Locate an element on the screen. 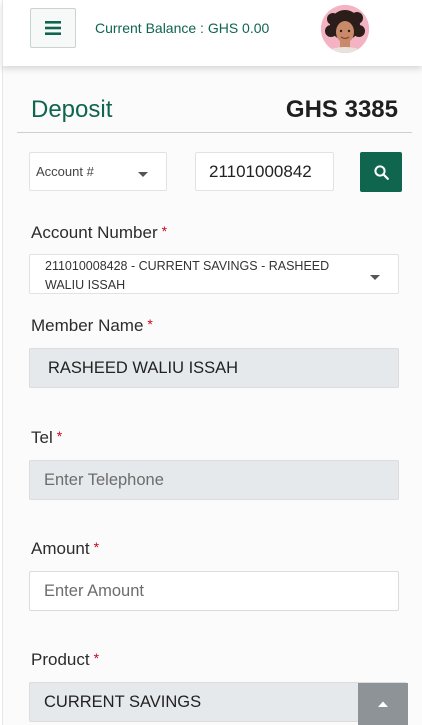 The height and width of the screenshot is (725, 422). product-select: CURRENT SAVINGS is located at coordinates (218, 702).